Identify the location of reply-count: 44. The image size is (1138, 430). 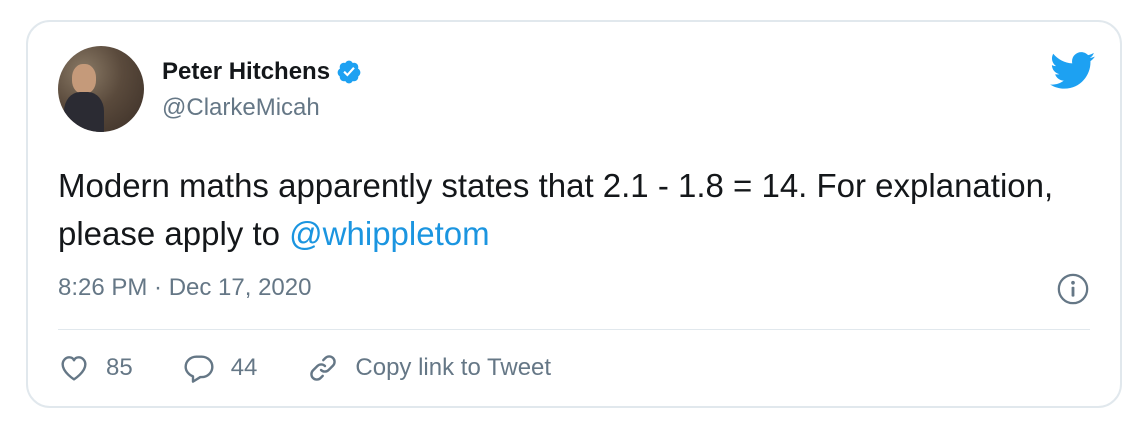
(244, 367).